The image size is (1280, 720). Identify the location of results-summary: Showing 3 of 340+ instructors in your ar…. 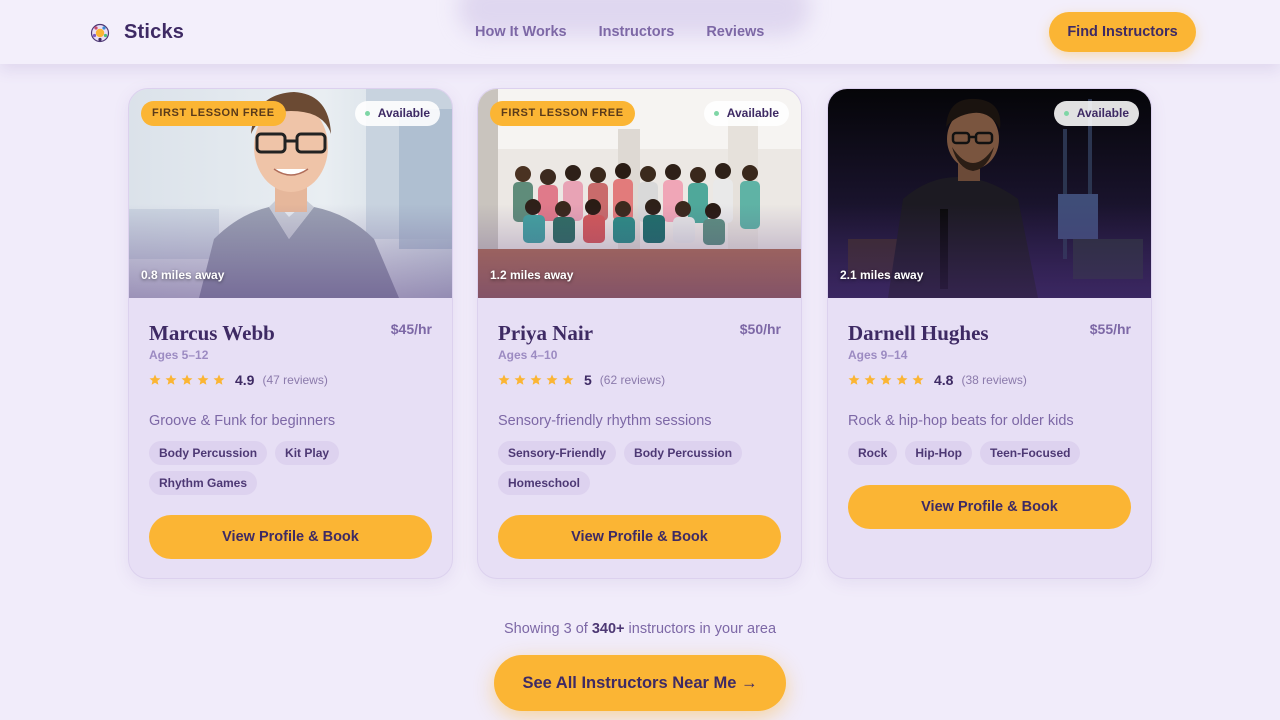
(640, 629).